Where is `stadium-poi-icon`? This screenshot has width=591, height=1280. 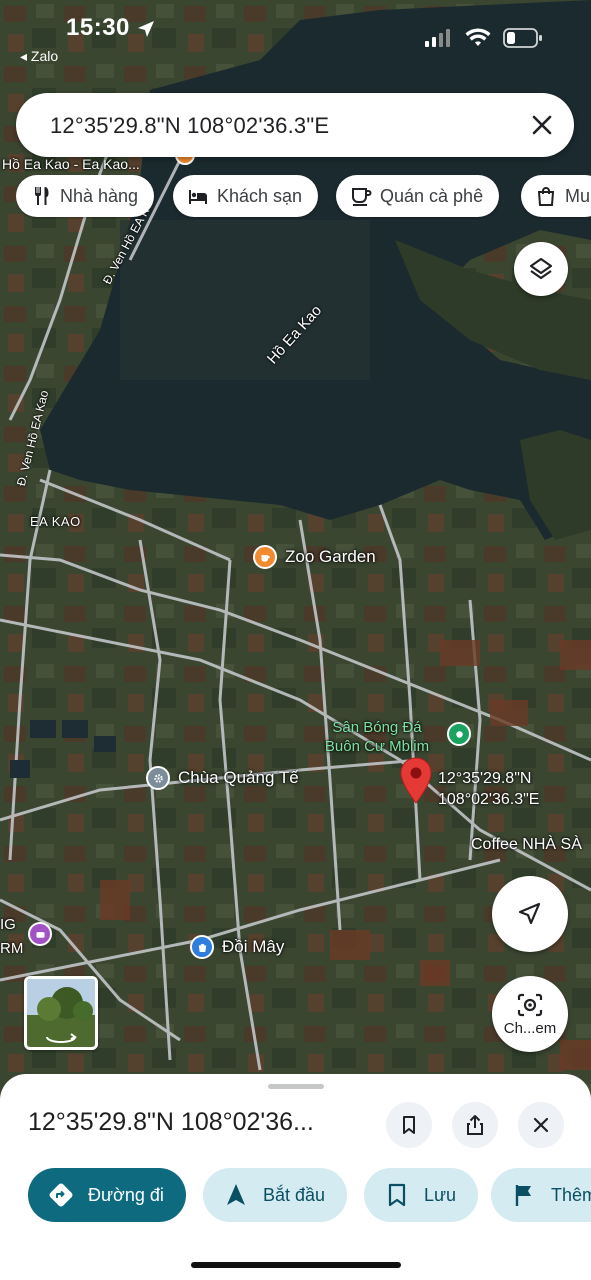
stadium-poi-icon is located at coordinates (459, 734).